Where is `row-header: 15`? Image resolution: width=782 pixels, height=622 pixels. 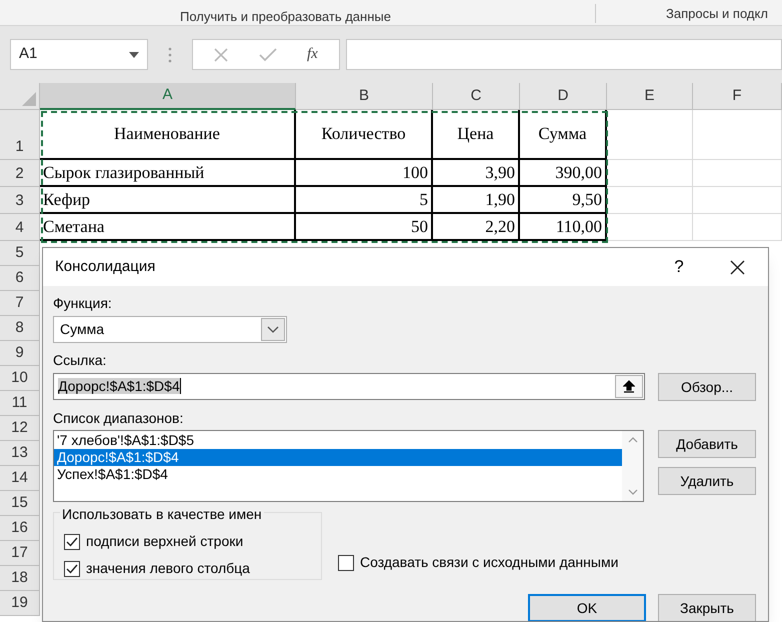 row-header: 15 is located at coordinates (20, 503).